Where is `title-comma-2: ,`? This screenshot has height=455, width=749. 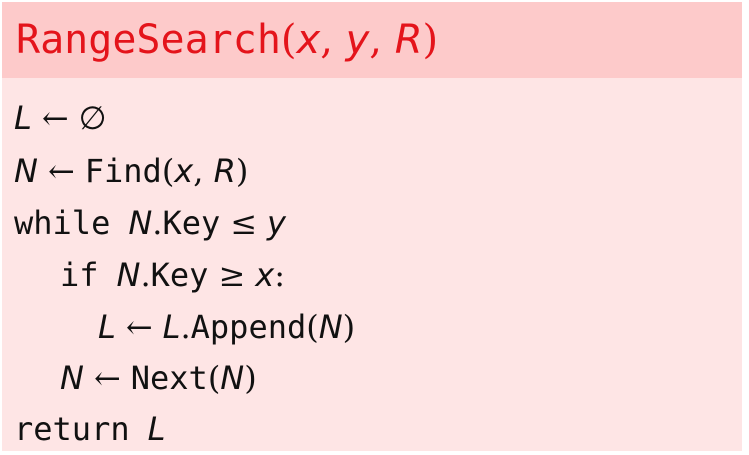 title-comma-2: , is located at coordinates (382, 40).